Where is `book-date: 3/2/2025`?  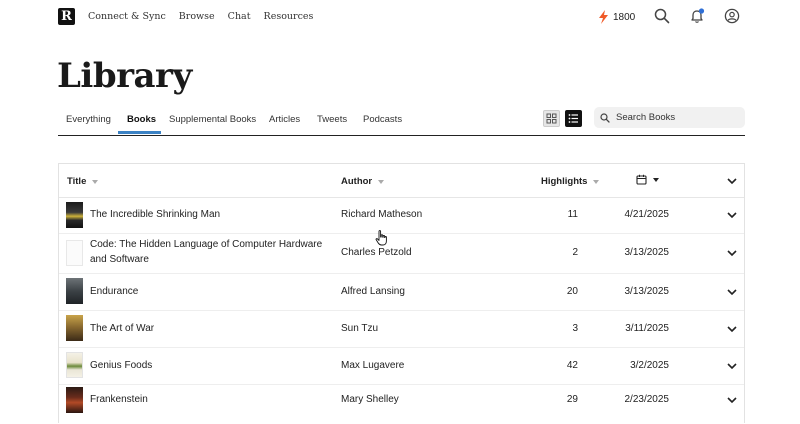 book-date: 3/2/2025 is located at coordinates (649, 365).